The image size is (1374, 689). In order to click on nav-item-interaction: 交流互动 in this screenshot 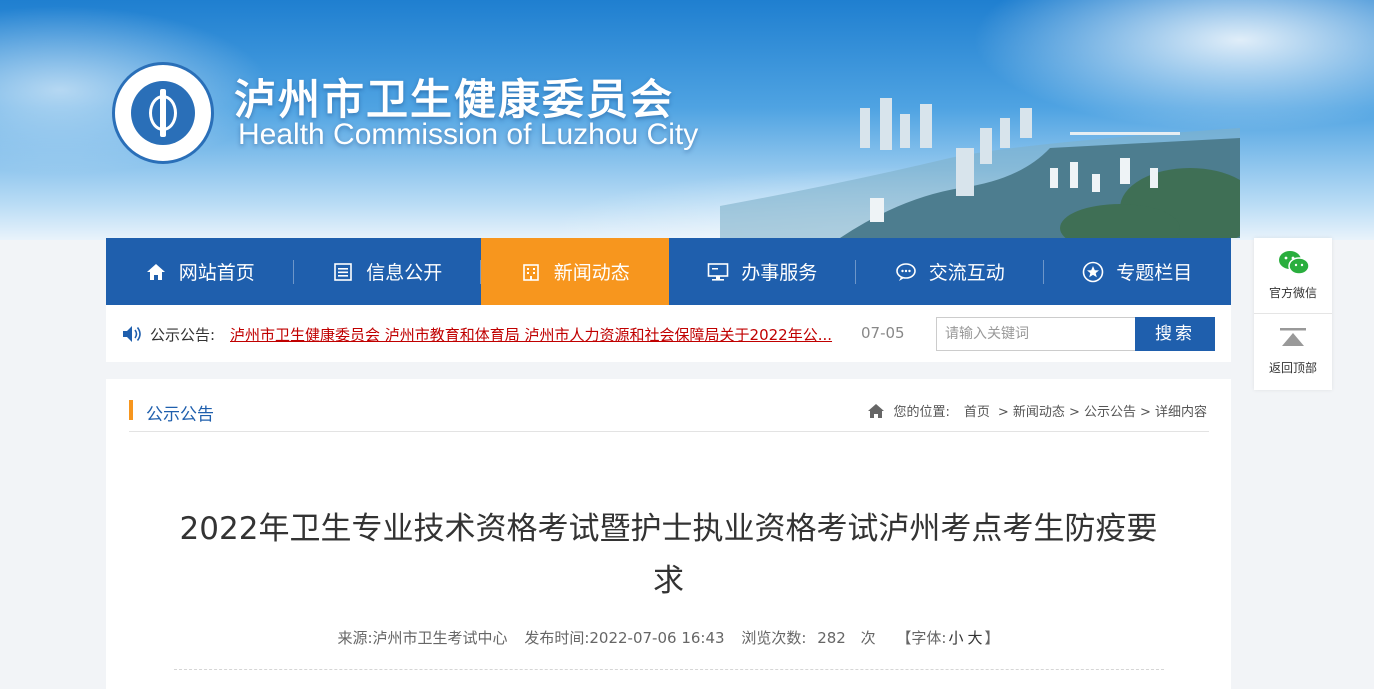, I will do `click(950, 271)`.